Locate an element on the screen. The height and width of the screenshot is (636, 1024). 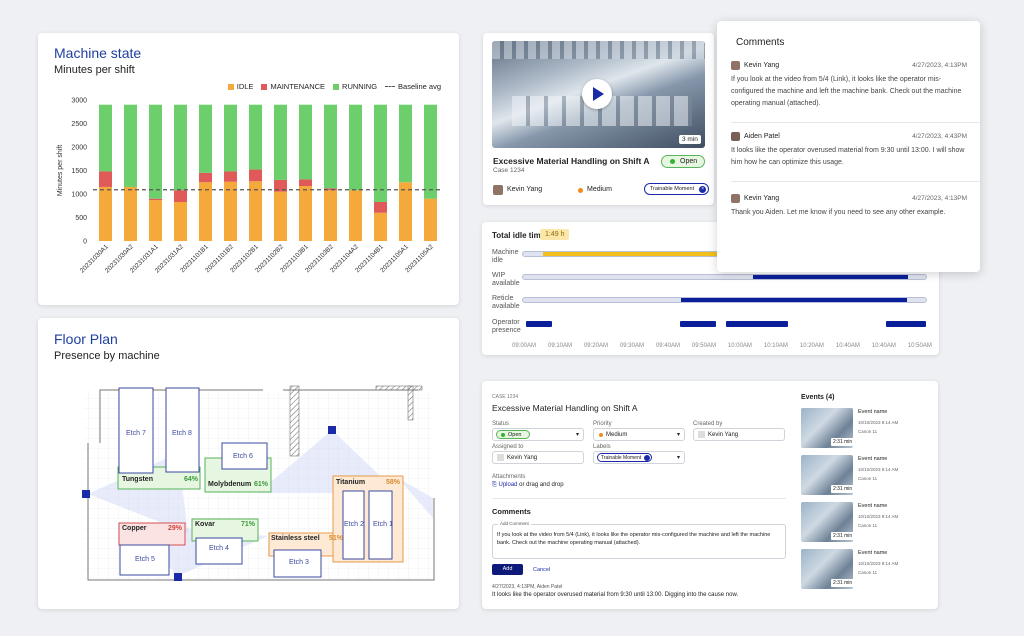
zone-molybdenum-pct: 61% is located at coordinates (260, 484).